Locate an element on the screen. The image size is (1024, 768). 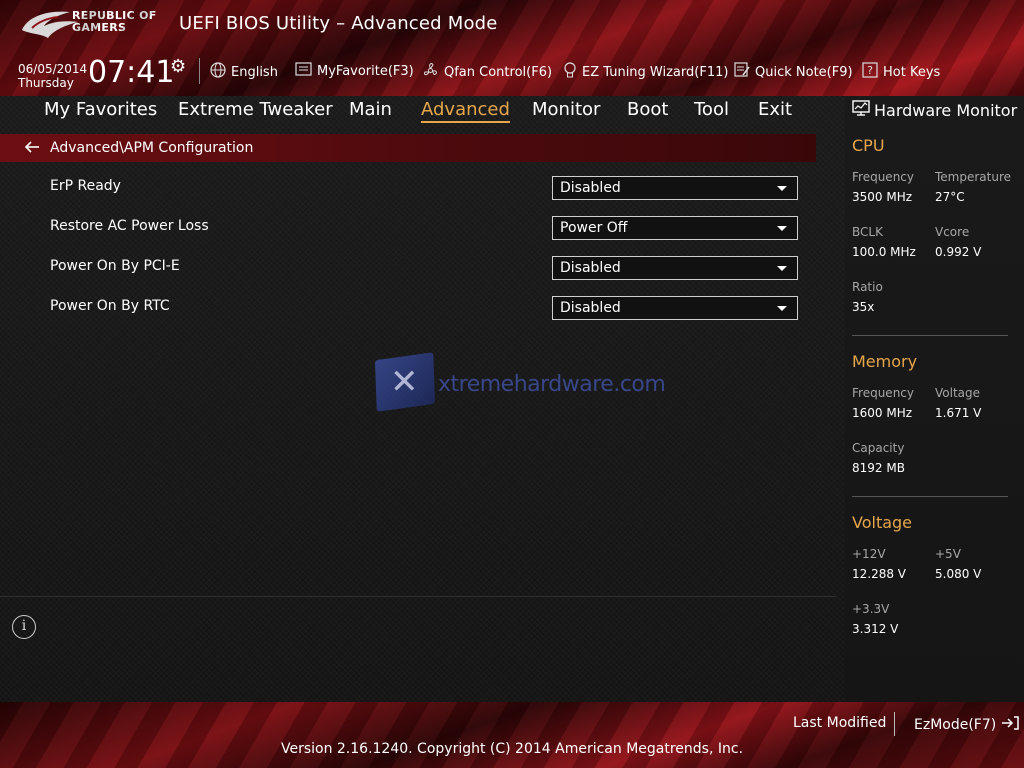
memory-frequency-label: Frequency is located at coordinates (883, 393).